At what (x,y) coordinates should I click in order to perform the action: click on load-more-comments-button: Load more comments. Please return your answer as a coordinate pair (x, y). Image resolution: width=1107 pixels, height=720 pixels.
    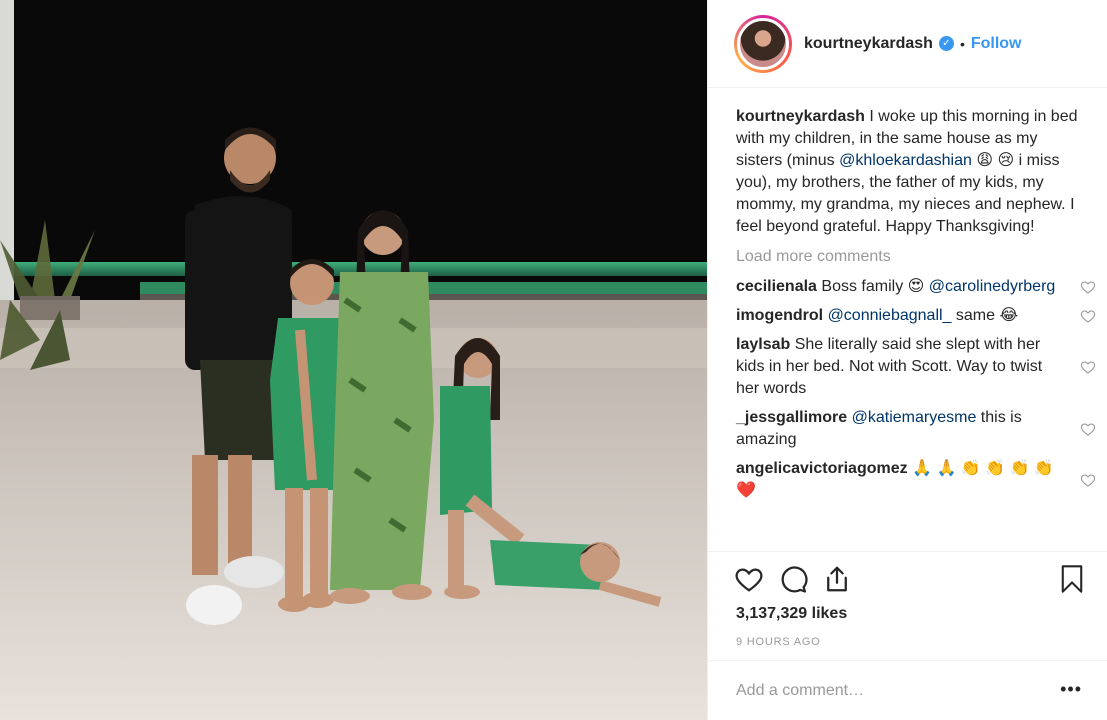
    Looking at the image, I should click on (911, 257).